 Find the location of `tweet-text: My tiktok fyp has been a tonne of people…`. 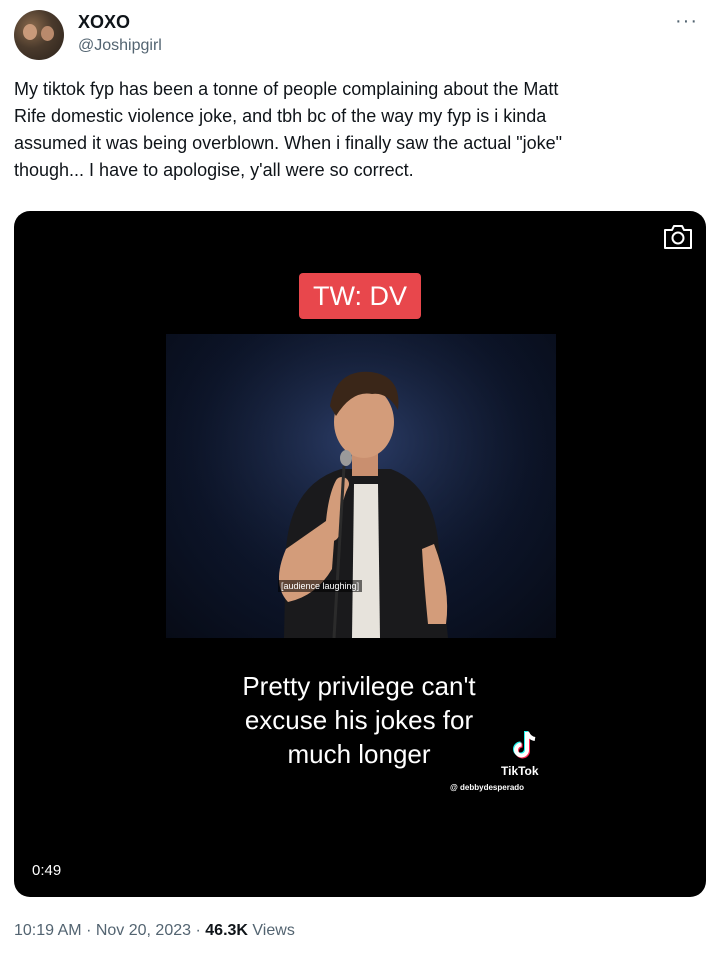

tweet-text: My tiktok fyp has been a tonne of people… is located at coordinates (359, 130).